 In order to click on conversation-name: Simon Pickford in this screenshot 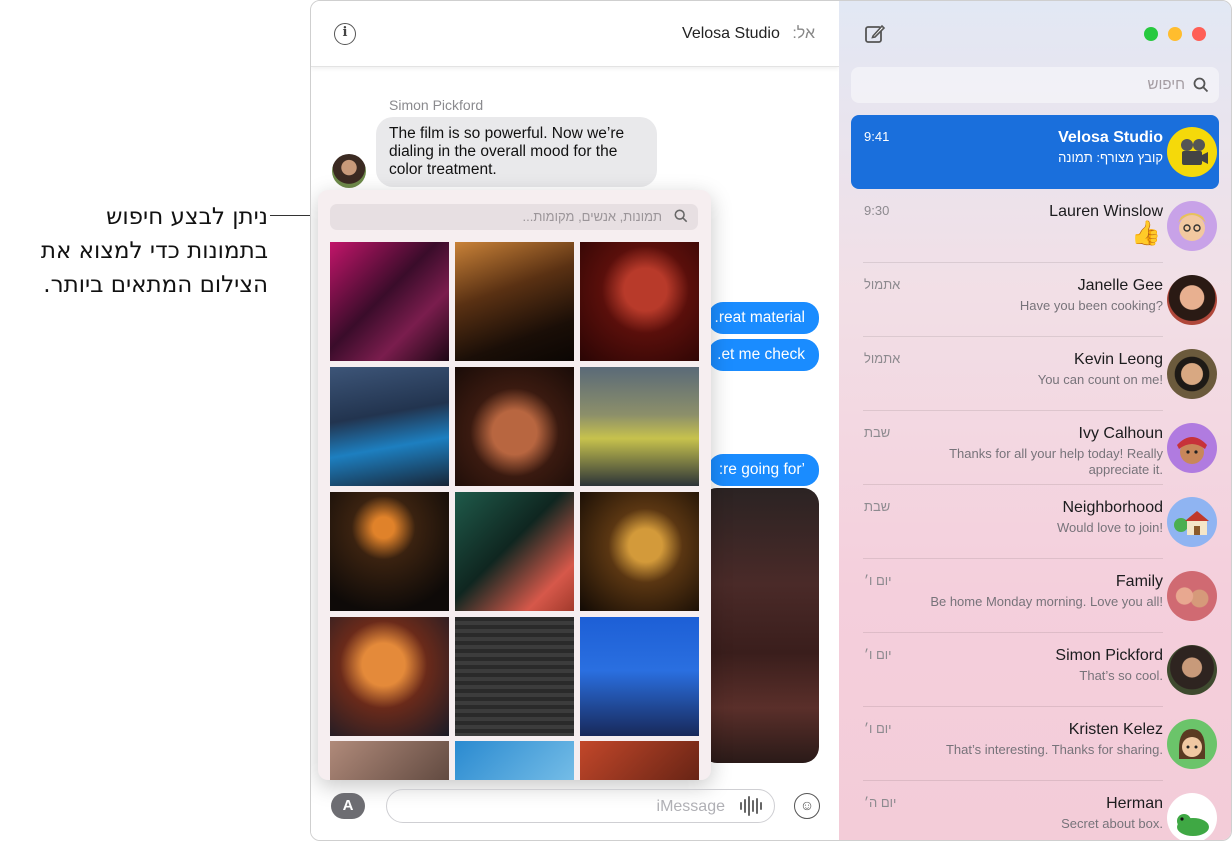, I will do `click(1109, 655)`.